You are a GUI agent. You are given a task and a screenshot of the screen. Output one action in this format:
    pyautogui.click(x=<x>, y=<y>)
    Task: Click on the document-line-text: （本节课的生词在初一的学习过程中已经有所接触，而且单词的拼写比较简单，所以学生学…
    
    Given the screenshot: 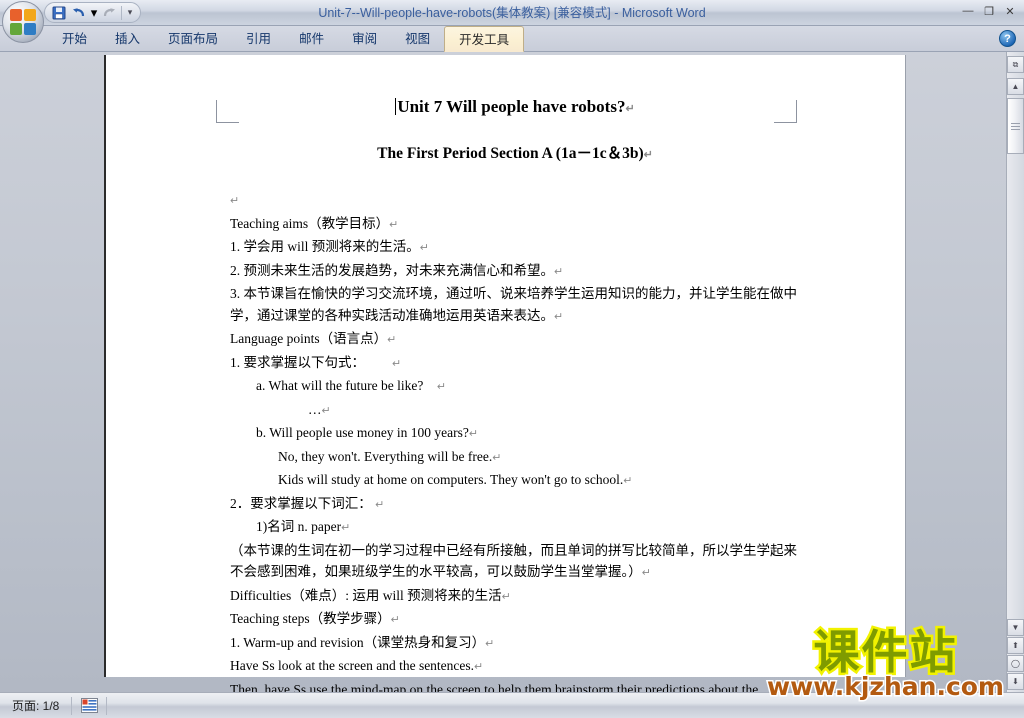 What is the action you would take?
    pyautogui.click(x=513, y=561)
    